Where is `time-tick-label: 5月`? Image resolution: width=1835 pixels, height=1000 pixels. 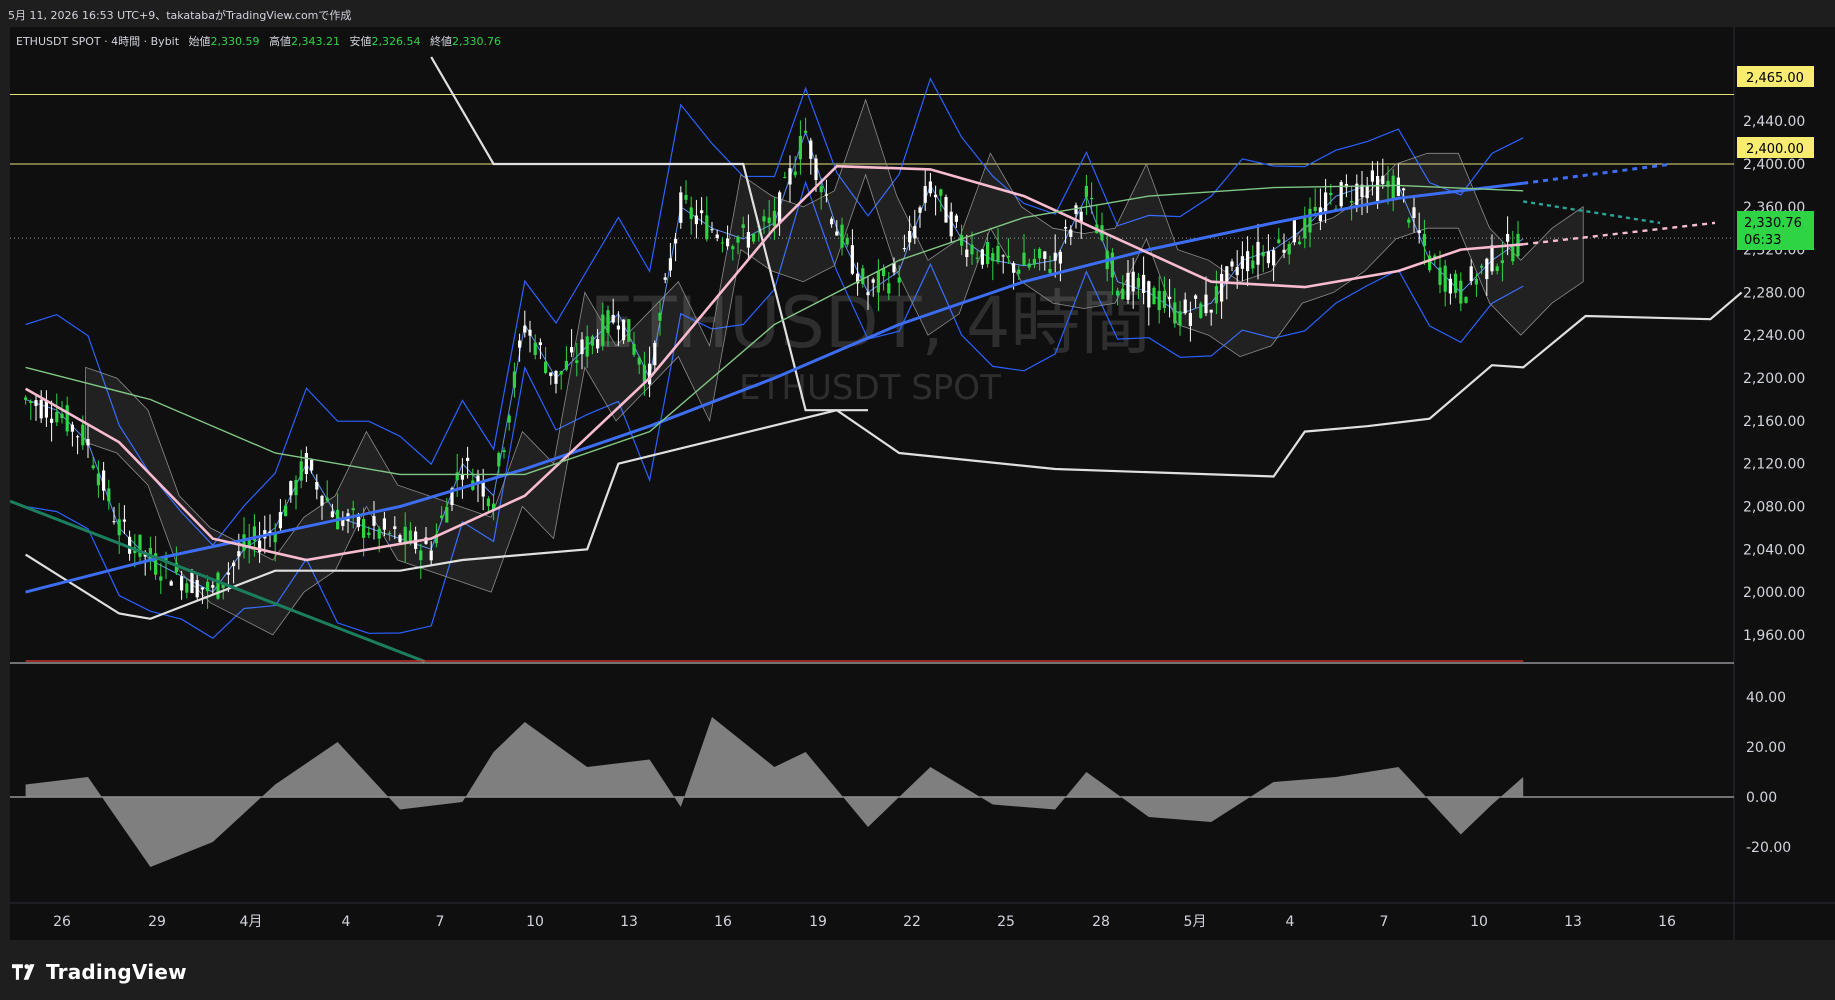
time-tick-label: 5月 is located at coordinates (1195, 922).